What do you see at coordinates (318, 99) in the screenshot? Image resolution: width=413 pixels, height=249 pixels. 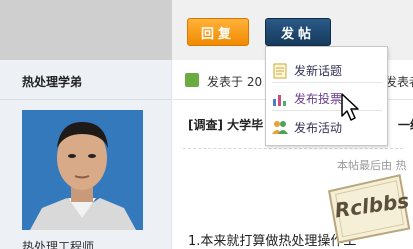 I see `menu-item-label: 发布投票` at bounding box center [318, 99].